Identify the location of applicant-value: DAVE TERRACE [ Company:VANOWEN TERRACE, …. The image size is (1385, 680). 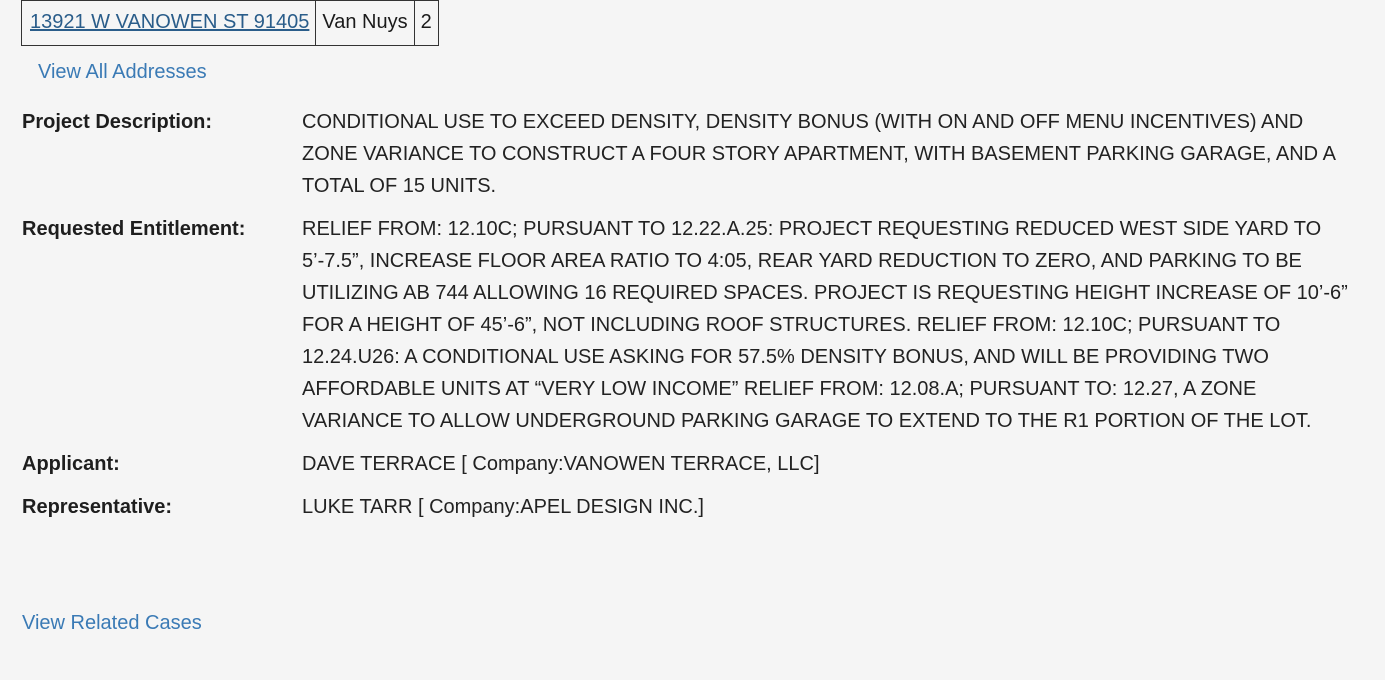
(561, 464).